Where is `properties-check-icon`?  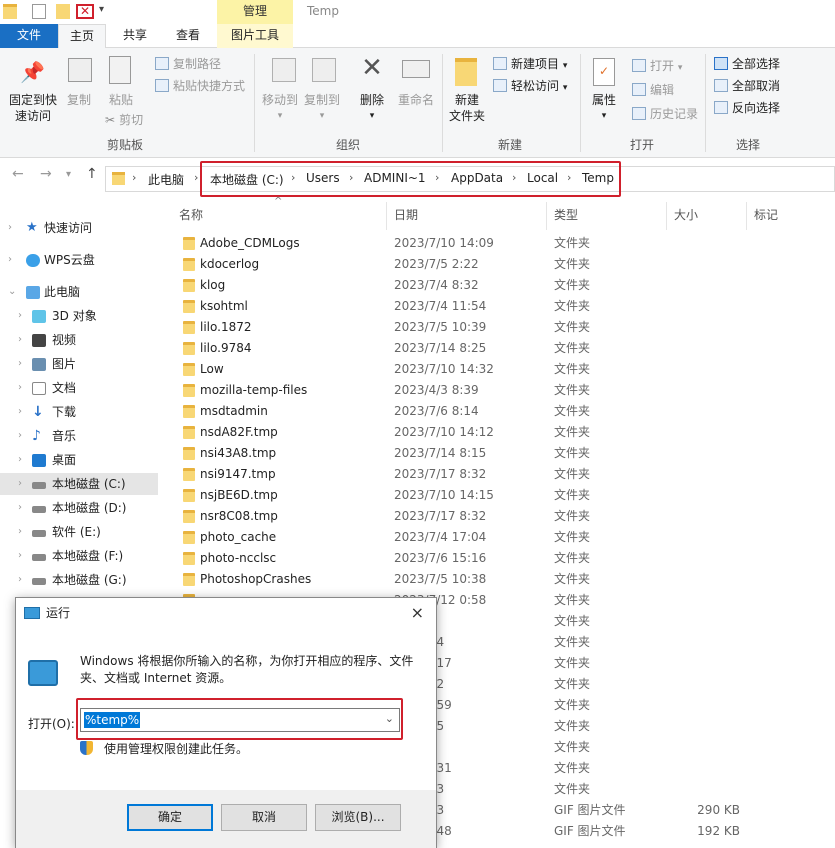
properties-check-icon is located at coordinates (39, 11).